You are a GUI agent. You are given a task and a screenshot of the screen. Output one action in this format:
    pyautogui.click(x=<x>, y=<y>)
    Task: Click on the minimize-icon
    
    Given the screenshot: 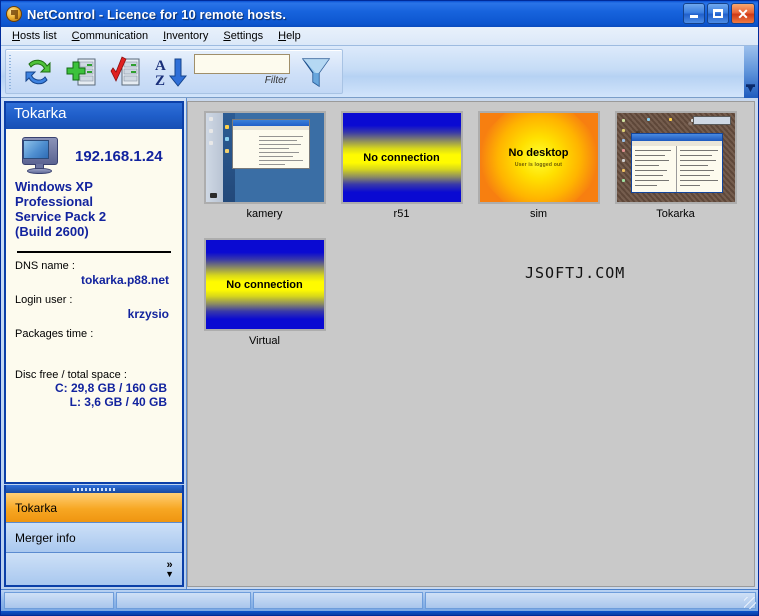 What is the action you would take?
    pyautogui.click(x=694, y=16)
    